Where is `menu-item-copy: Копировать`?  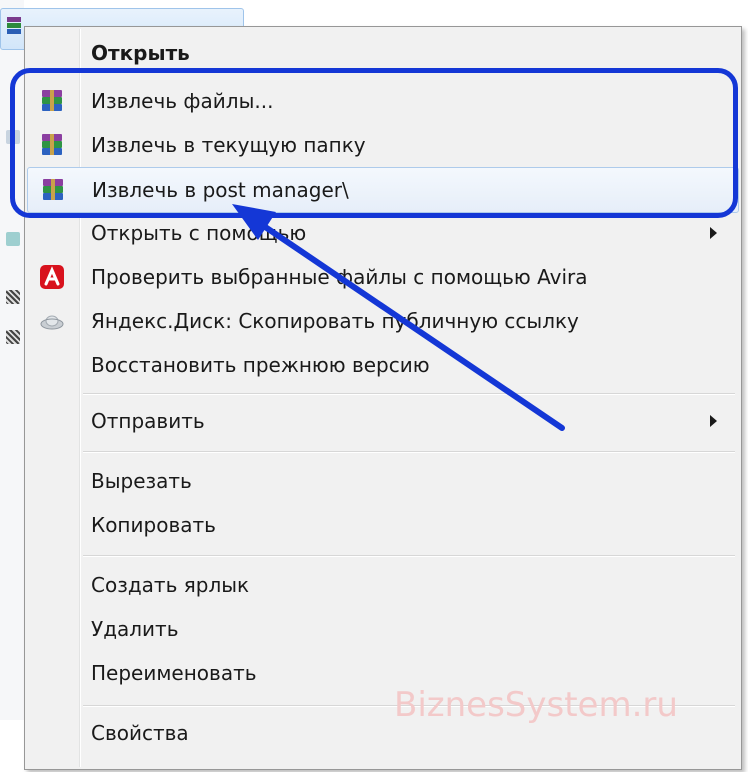 menu-item-copy: Копировать is located at coordinates (383, 525).